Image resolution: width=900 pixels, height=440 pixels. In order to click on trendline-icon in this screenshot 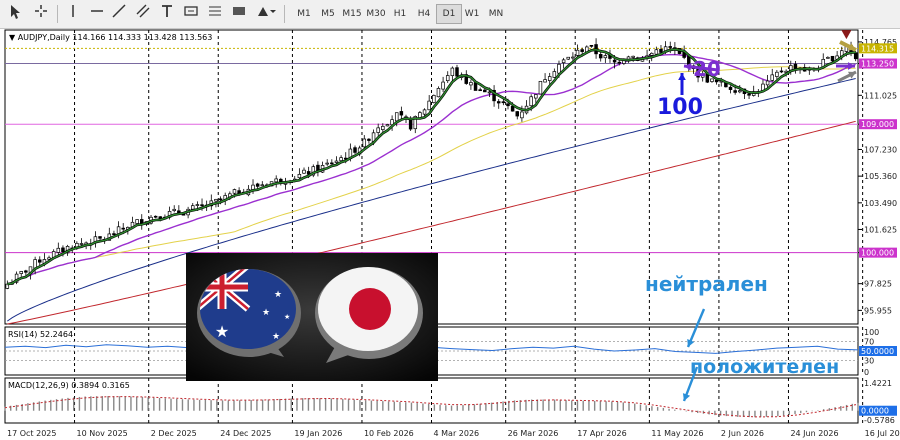, I will do `click(119, 14)`.